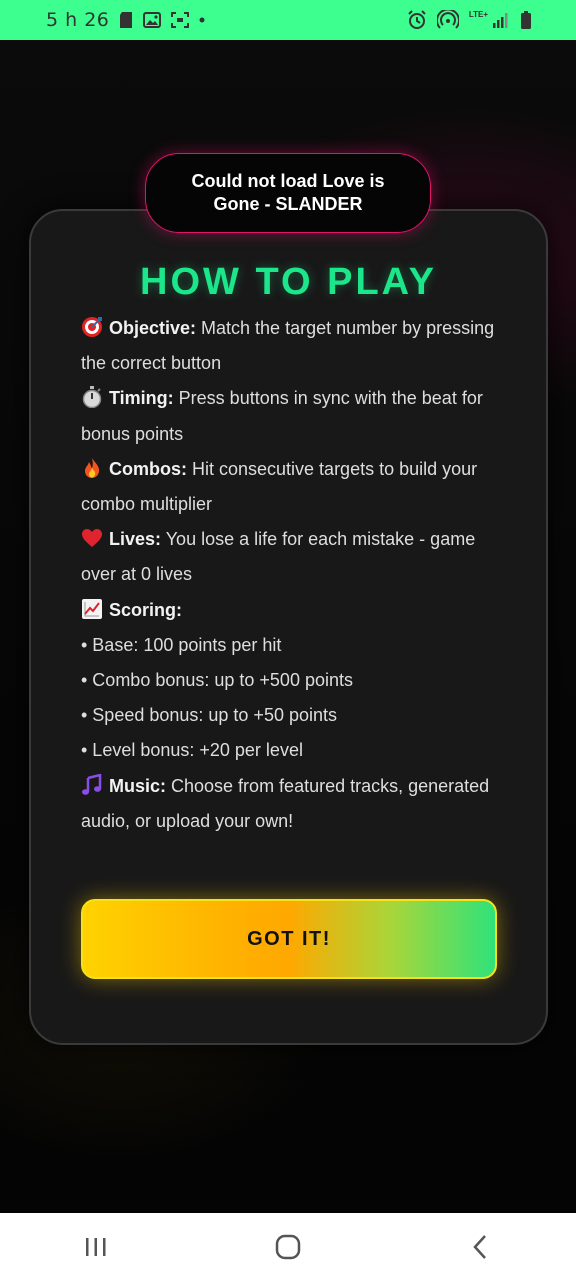 Image resolution: width=576 pixels, height=1280 pixels. Describe the element at coordinates (135, 539) in the screenshot. I see `lives-label: Lives:` at that location.